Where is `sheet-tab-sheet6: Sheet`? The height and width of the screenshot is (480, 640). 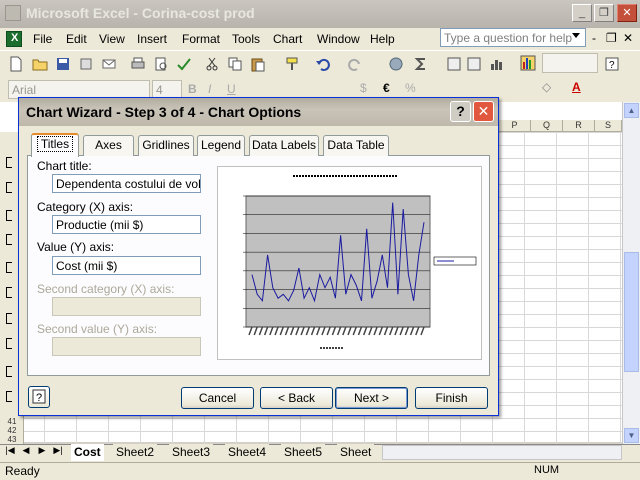 sheet-tab-sheet6: Sheet is located at coordinates (356, 452).